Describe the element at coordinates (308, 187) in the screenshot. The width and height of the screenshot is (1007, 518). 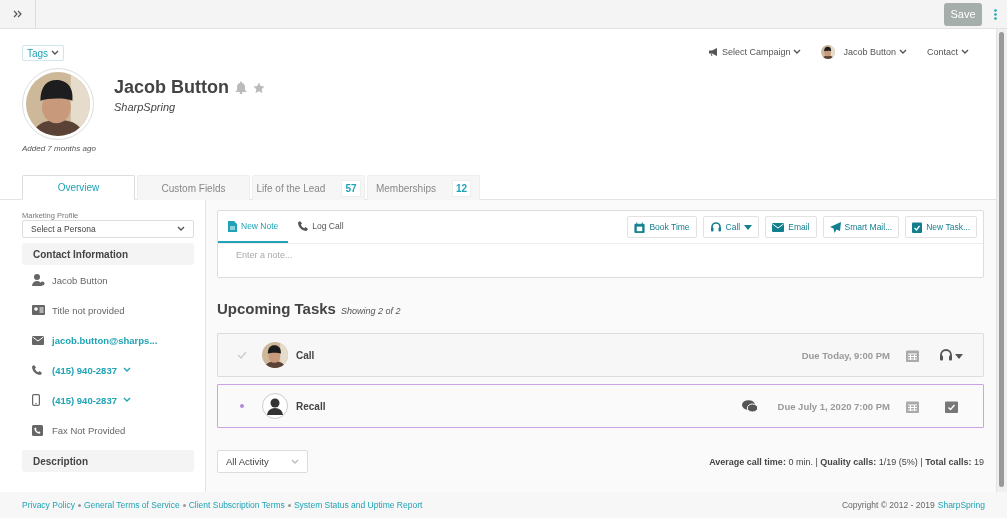
I see `tab: Life of the Lead 57` at that location.